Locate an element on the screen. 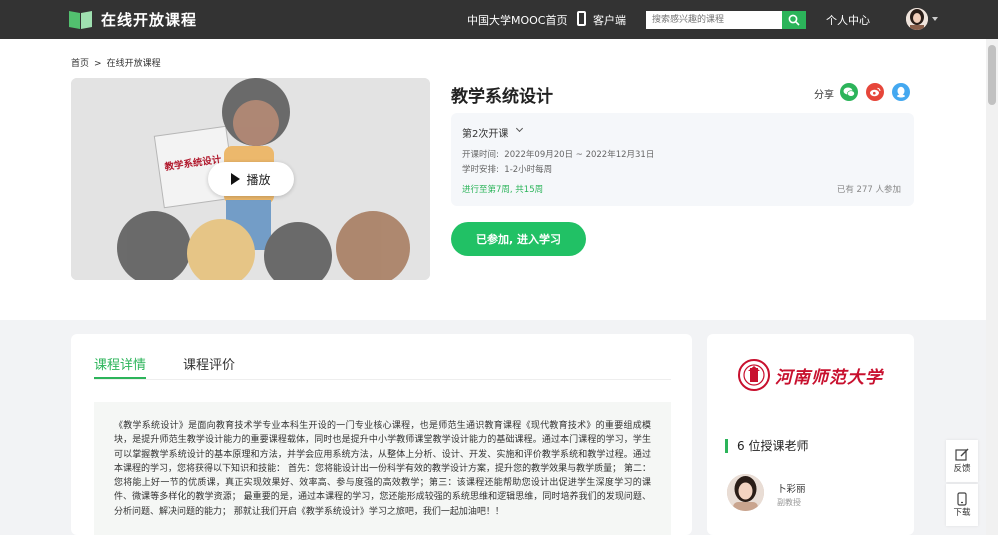 This screenshot has width=998, height=535. search-icon is located at coordinates (794, 20).